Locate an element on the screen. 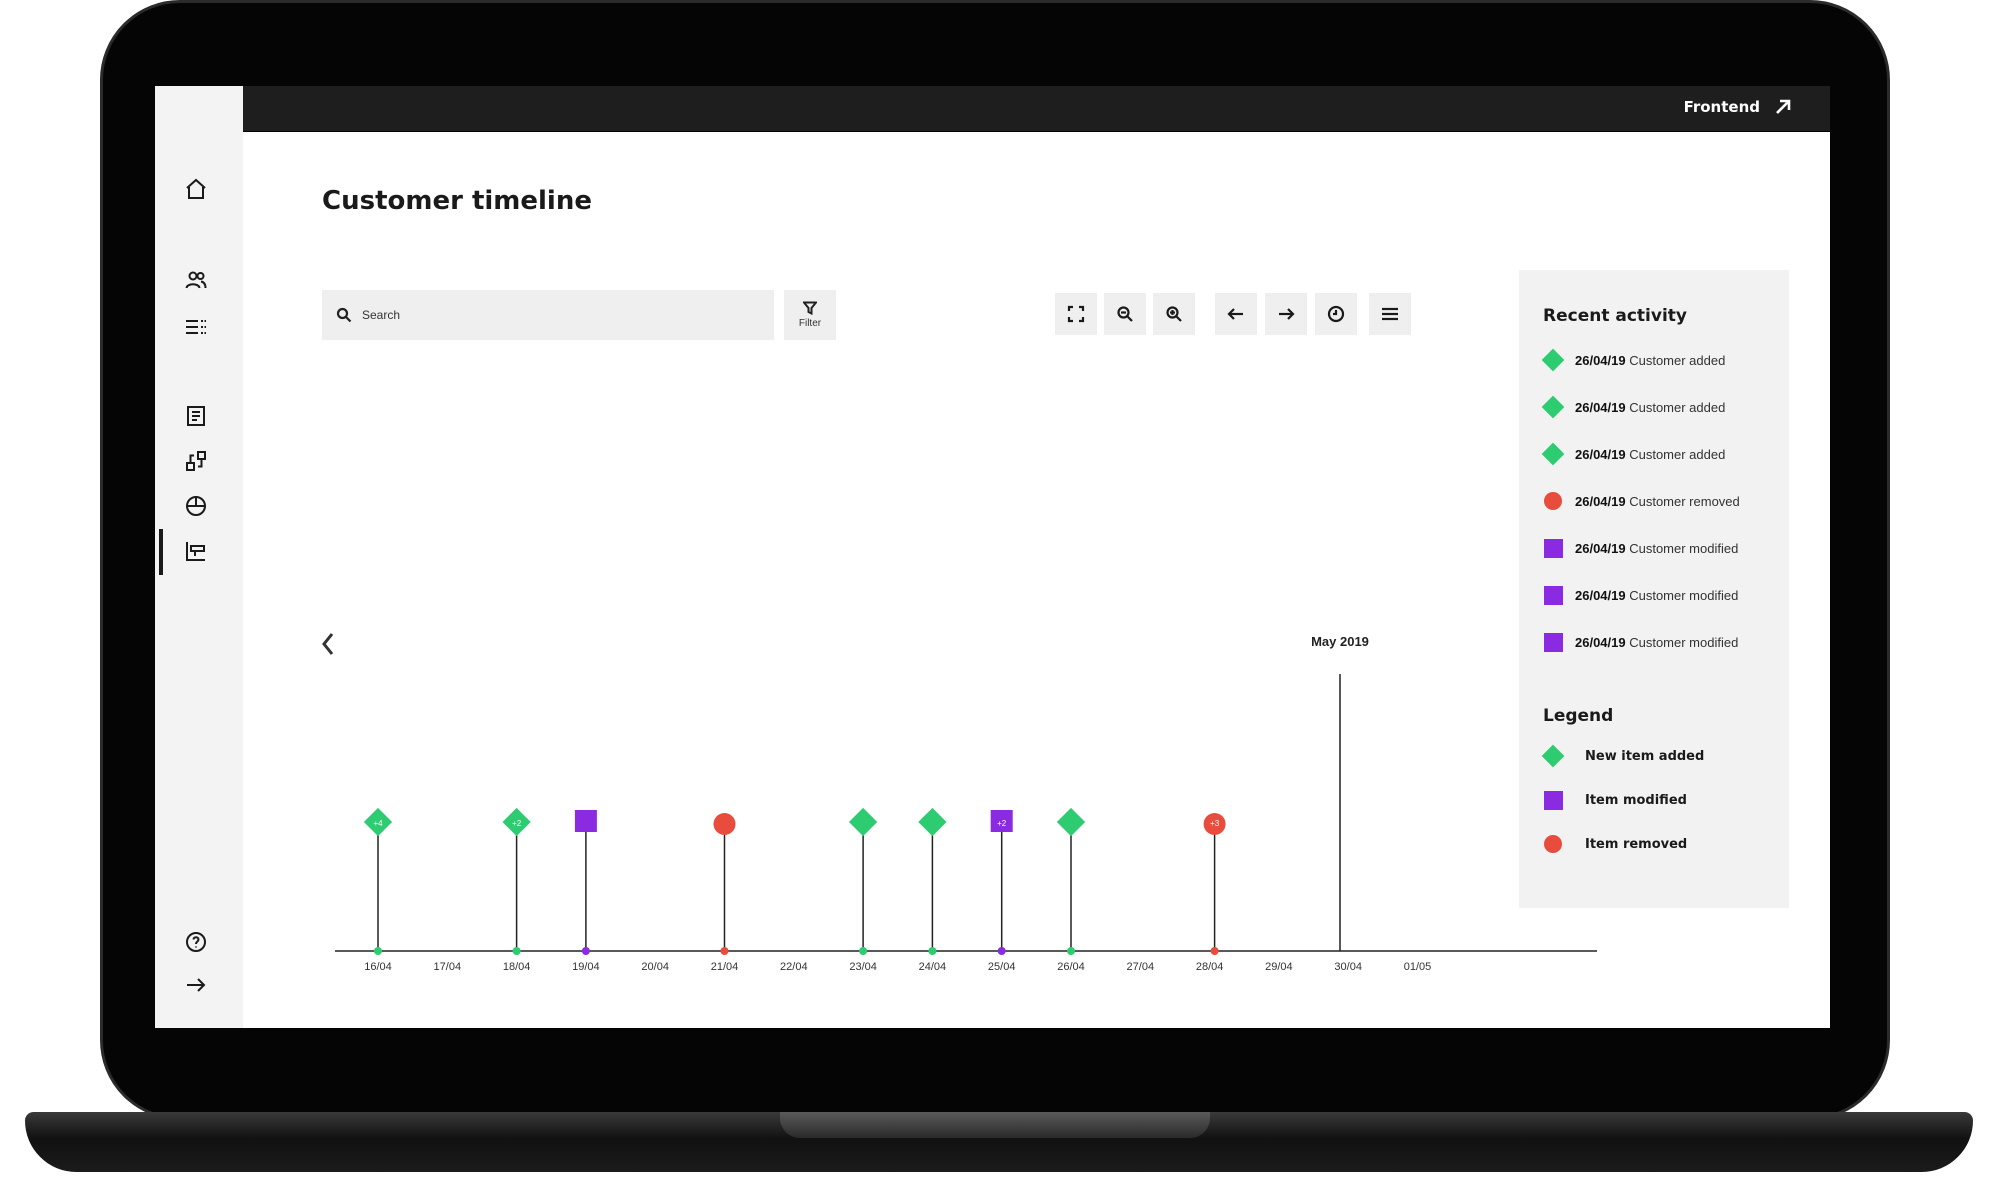 The image size is (2000, 1178). x-tick-label: 27/04 is located at coordinates (1141, 967).